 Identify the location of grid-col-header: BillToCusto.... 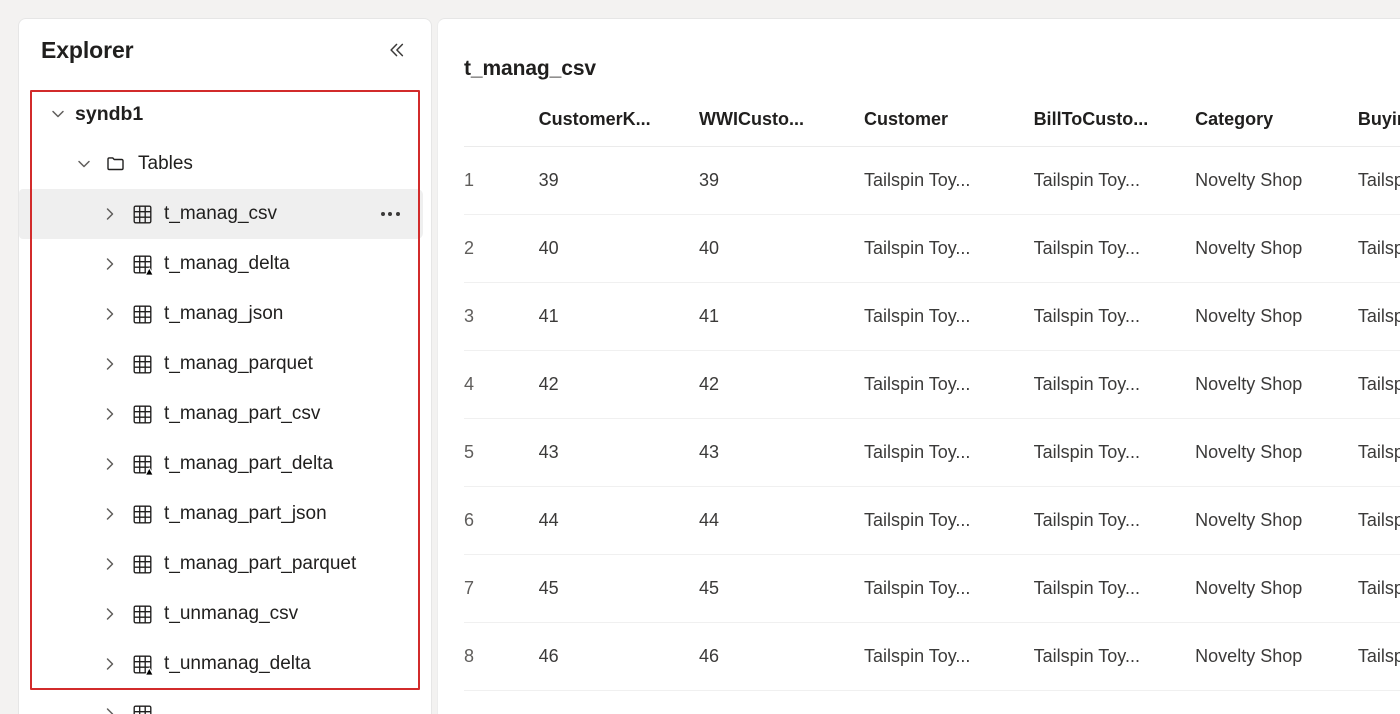
(1115, 128).